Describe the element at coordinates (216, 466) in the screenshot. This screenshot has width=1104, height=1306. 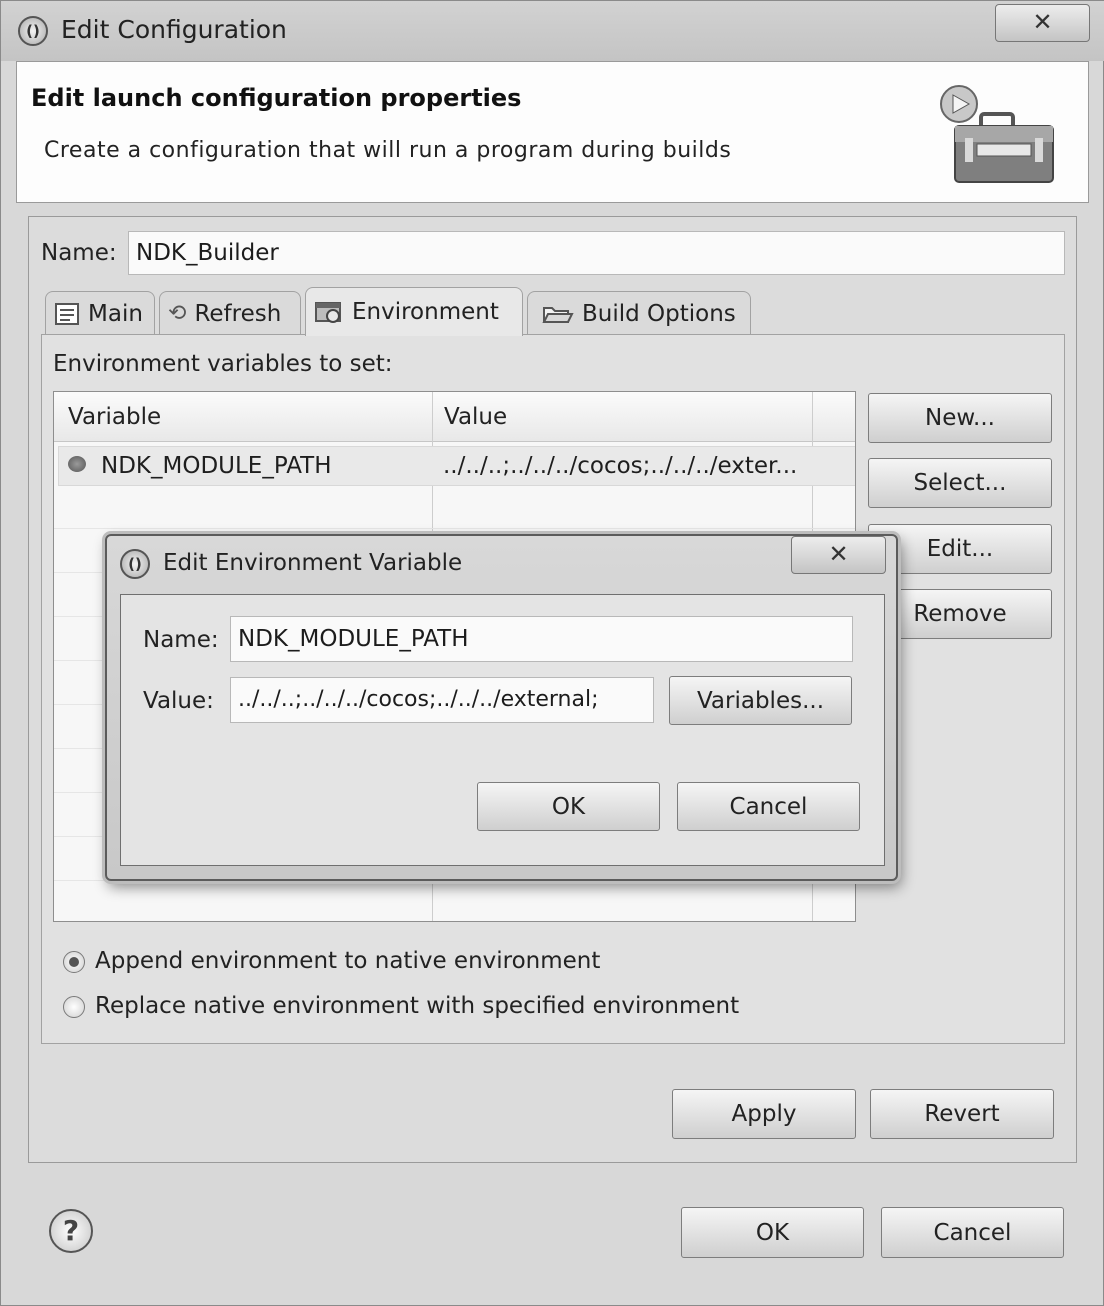
I see `row-variable: NDK_MODULE_PATH` at that location.